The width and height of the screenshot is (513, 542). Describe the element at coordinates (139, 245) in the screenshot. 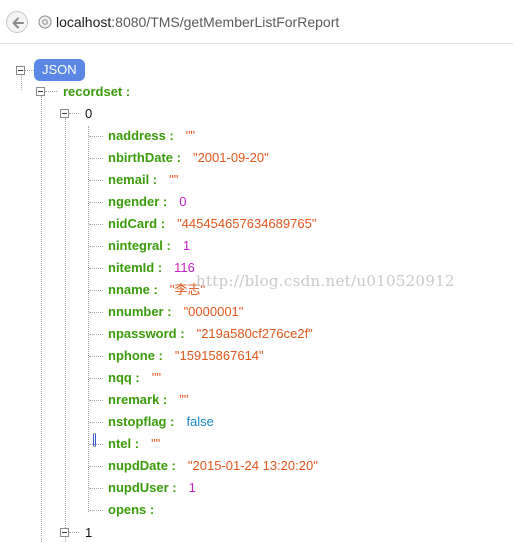

I see `field-key: nintegral :` at that location.